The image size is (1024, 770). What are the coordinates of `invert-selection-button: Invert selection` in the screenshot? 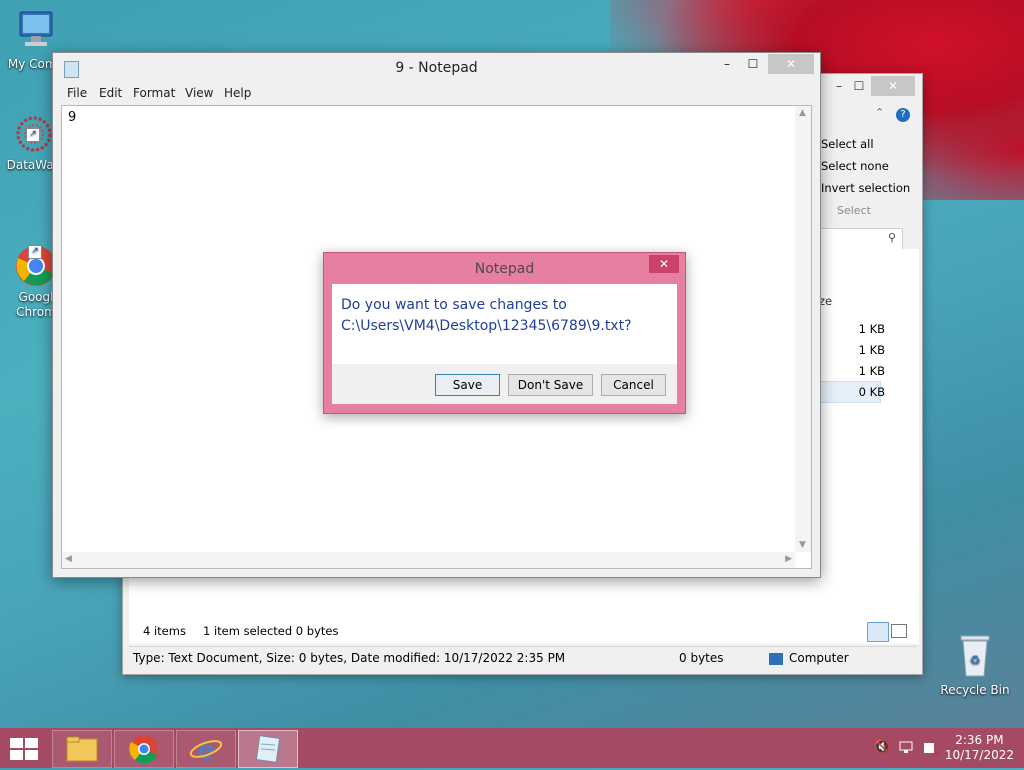 It's located at (865, 188).